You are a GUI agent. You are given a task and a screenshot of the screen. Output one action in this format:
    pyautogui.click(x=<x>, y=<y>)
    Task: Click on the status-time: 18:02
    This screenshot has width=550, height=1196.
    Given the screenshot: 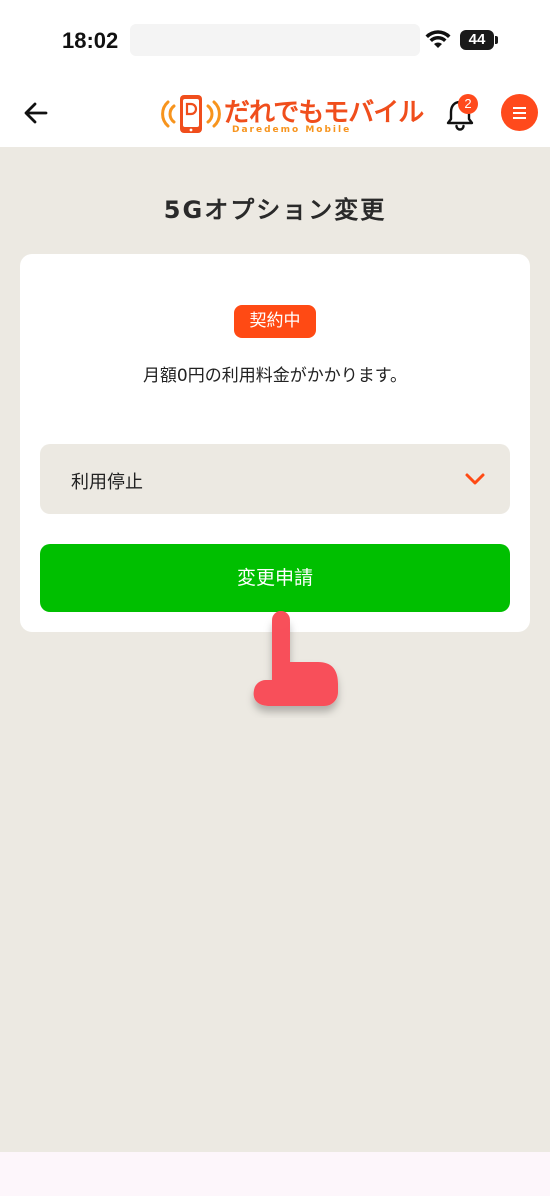 What is the action you would take?
    pyautogui.click(x=90, y=40)
    